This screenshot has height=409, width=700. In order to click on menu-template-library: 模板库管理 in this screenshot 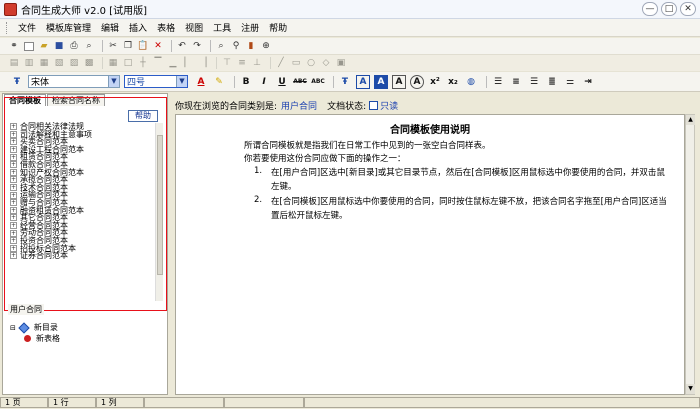, I will do `click(68, 27)`.